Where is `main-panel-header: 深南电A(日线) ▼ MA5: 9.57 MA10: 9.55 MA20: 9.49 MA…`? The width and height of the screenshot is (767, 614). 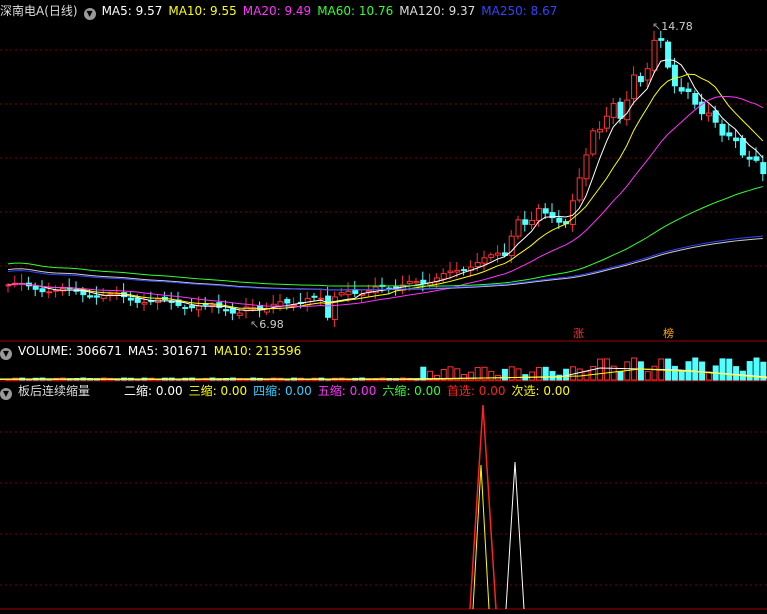
main-panel-header: 深南电A(日线) ▼ MA5: 9.57 MA10: 9.55 MA20: 9.49 MA… is located at coordinates (284, 11).